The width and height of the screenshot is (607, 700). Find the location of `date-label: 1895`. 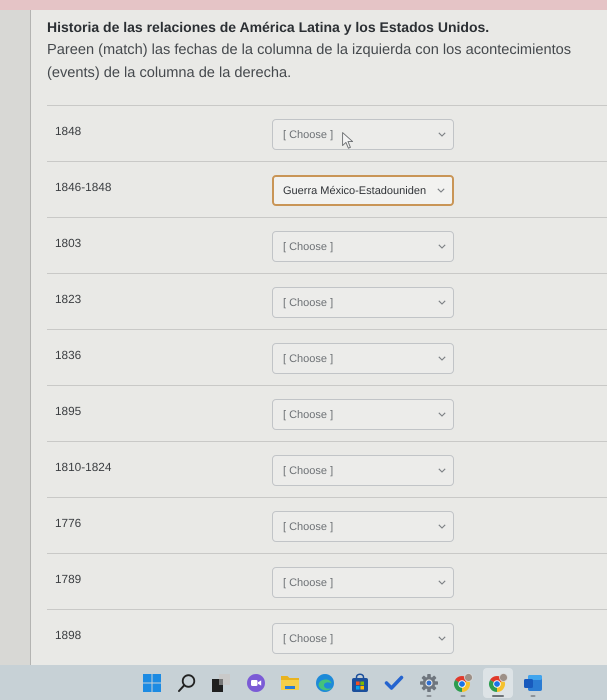

date-label: 1895 is located at coordinates (68, 411).